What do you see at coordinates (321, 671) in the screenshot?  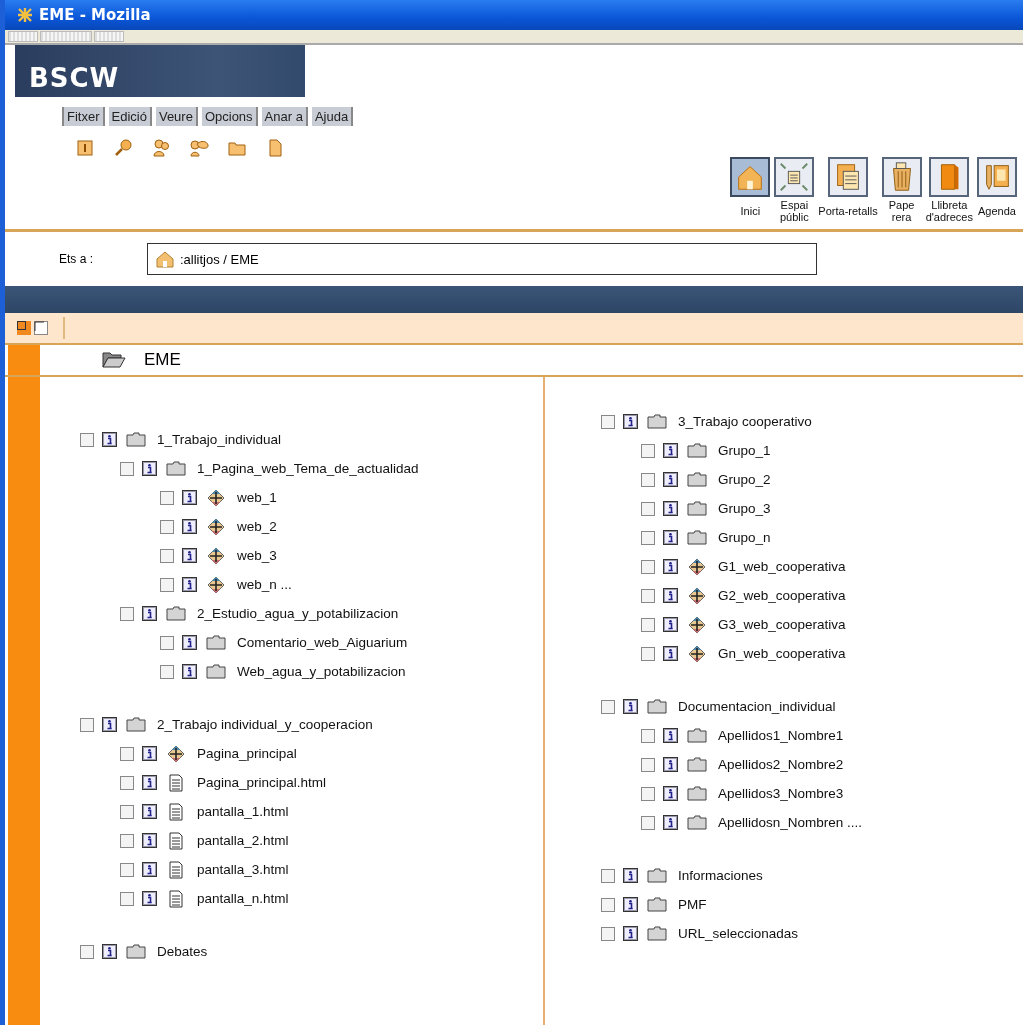 I see `folder-name: Web_agua_y_potabilizacion` at bounding box center [321, 671].